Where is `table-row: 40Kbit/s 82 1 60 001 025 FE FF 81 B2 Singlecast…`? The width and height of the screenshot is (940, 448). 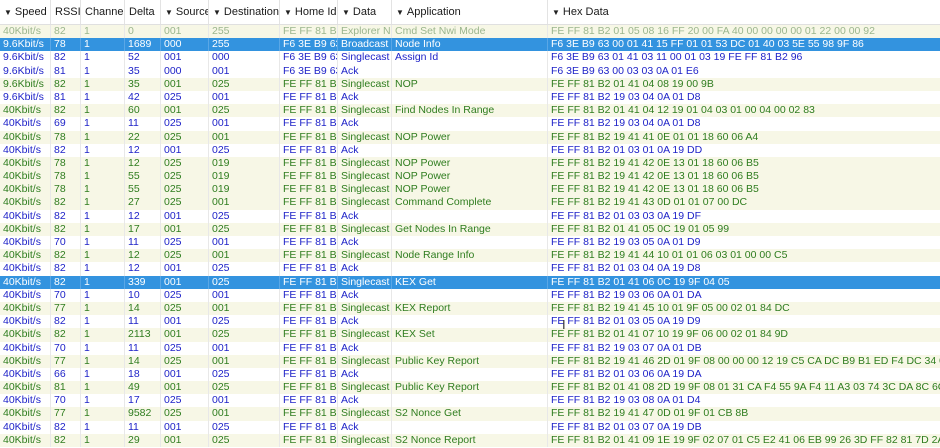 table-row: 40Kbit/s 82 1 60 001 025 FE FF 81 B2 Singlecast… is located at coordinates (470, 111).